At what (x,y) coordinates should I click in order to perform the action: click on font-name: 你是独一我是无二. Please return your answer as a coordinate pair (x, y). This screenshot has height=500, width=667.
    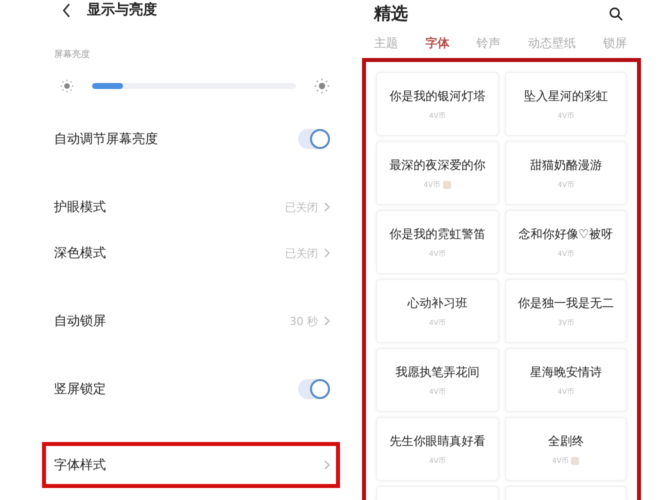
    Looking at the image, I should click on (566, 303).